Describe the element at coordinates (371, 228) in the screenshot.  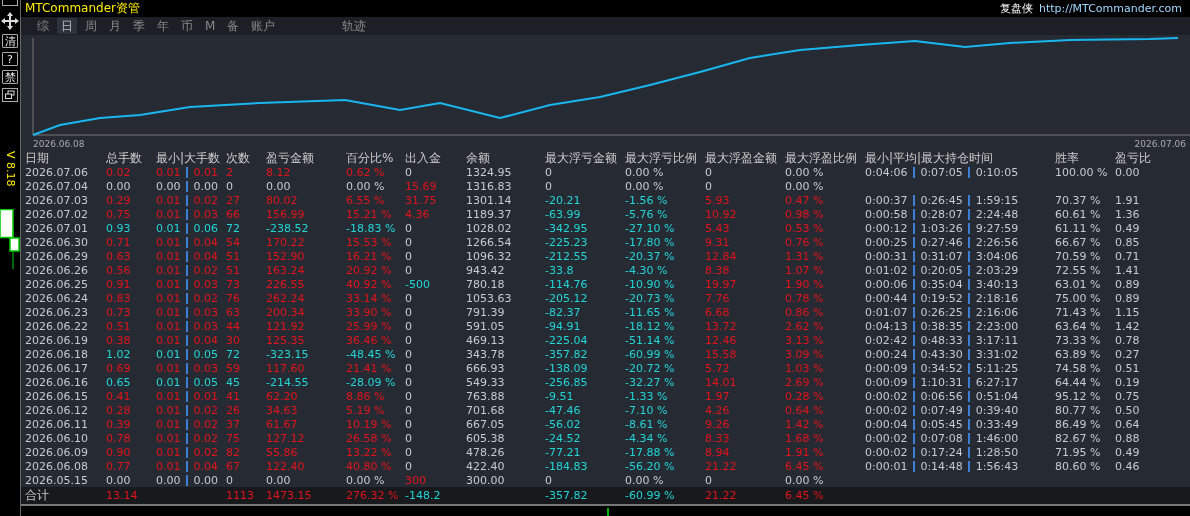
I see `table-cell-text: -18.83 %` at that location.